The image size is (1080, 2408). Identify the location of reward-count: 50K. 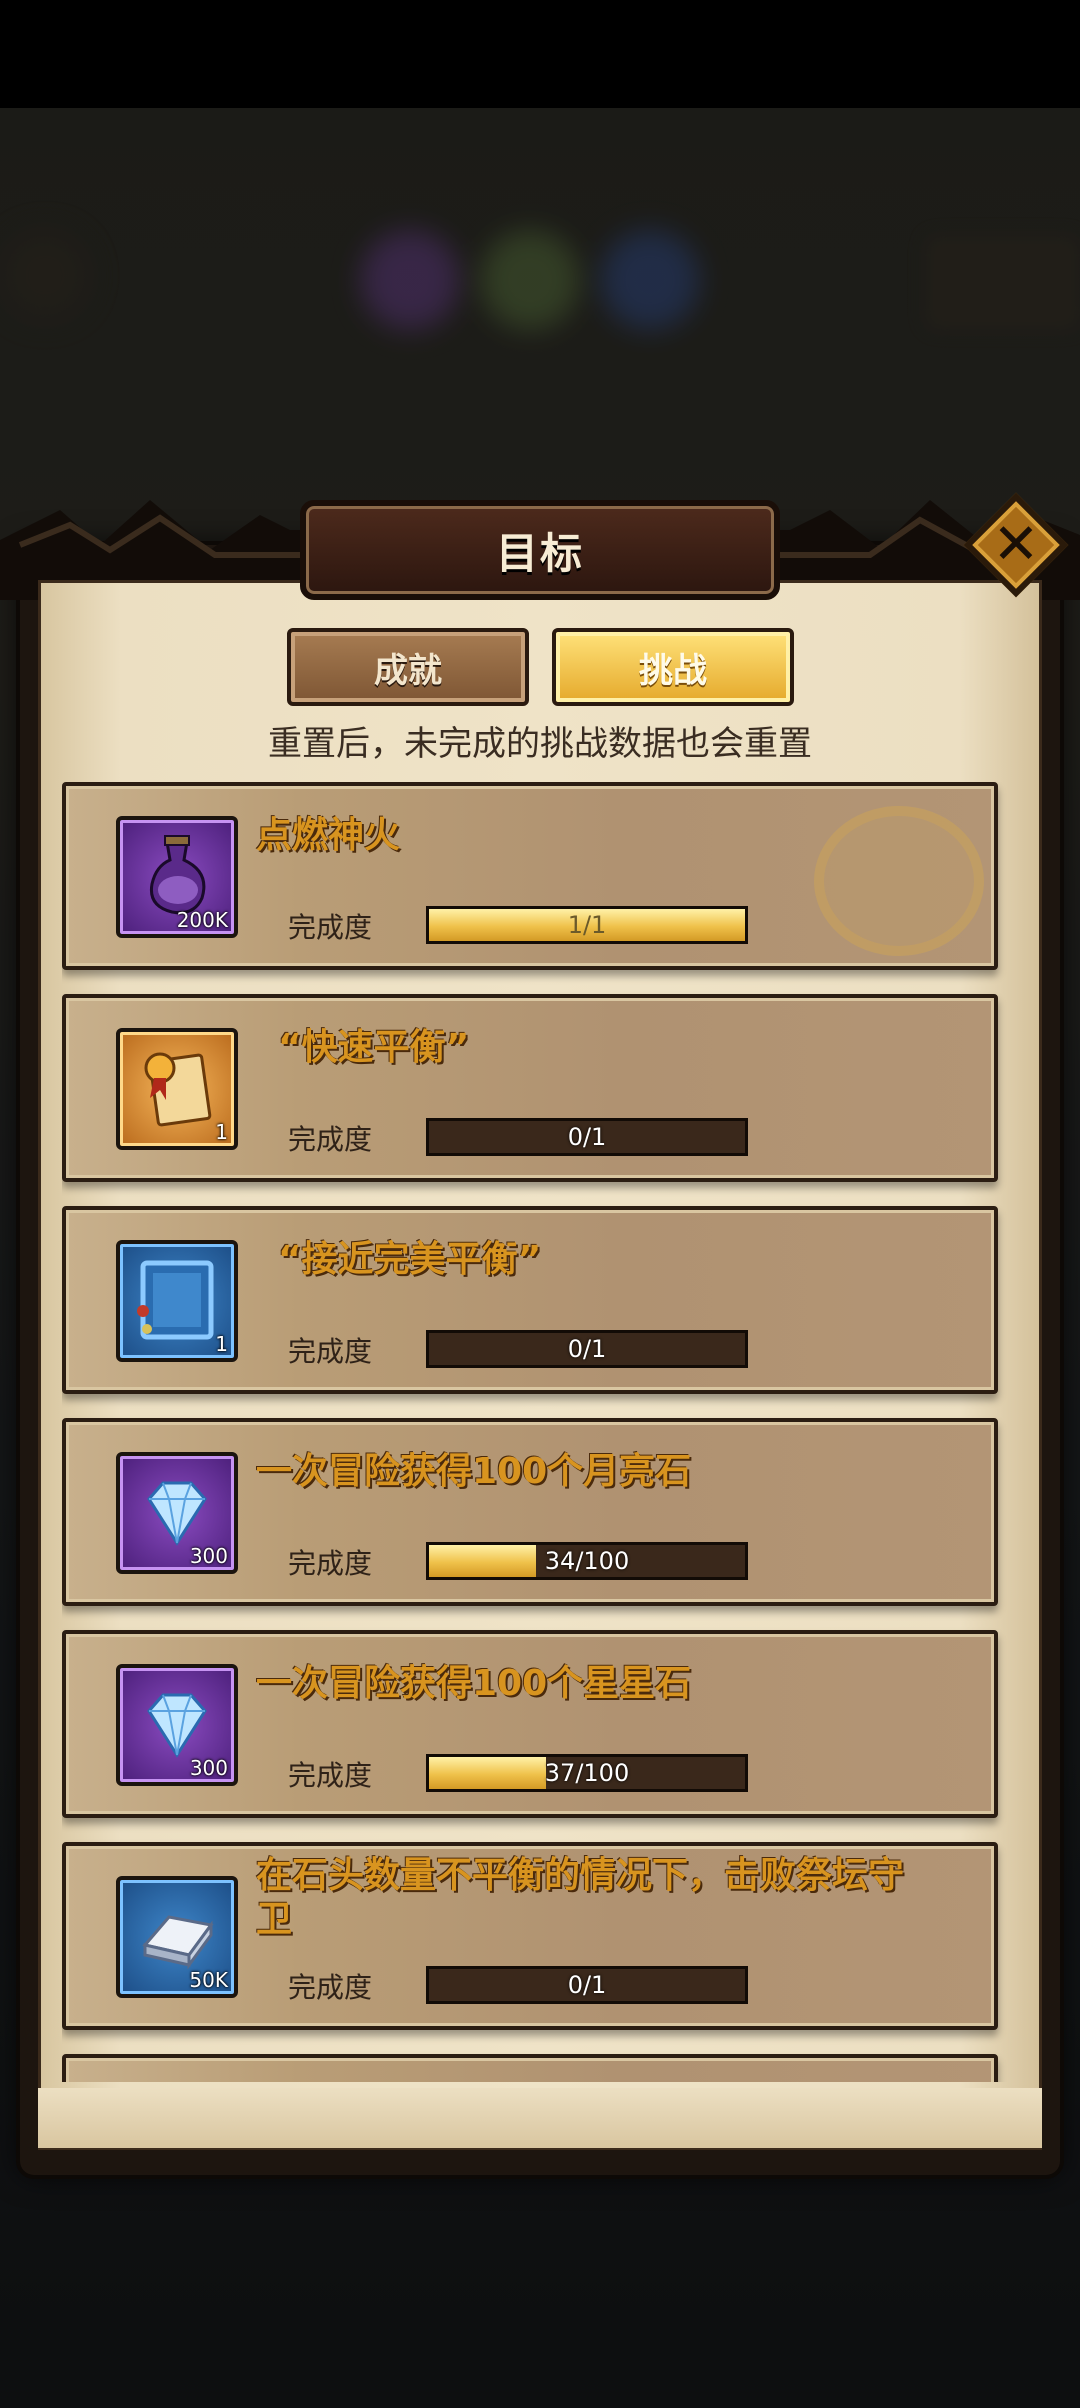
(208, 1980).